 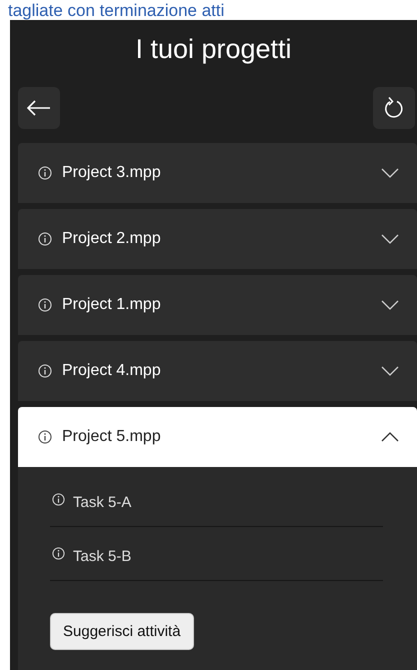 What do you see at coordinates (213, 49) in the screenshot?
I see `page-title: I tuoi progetti` at bounding box center [213, 49].